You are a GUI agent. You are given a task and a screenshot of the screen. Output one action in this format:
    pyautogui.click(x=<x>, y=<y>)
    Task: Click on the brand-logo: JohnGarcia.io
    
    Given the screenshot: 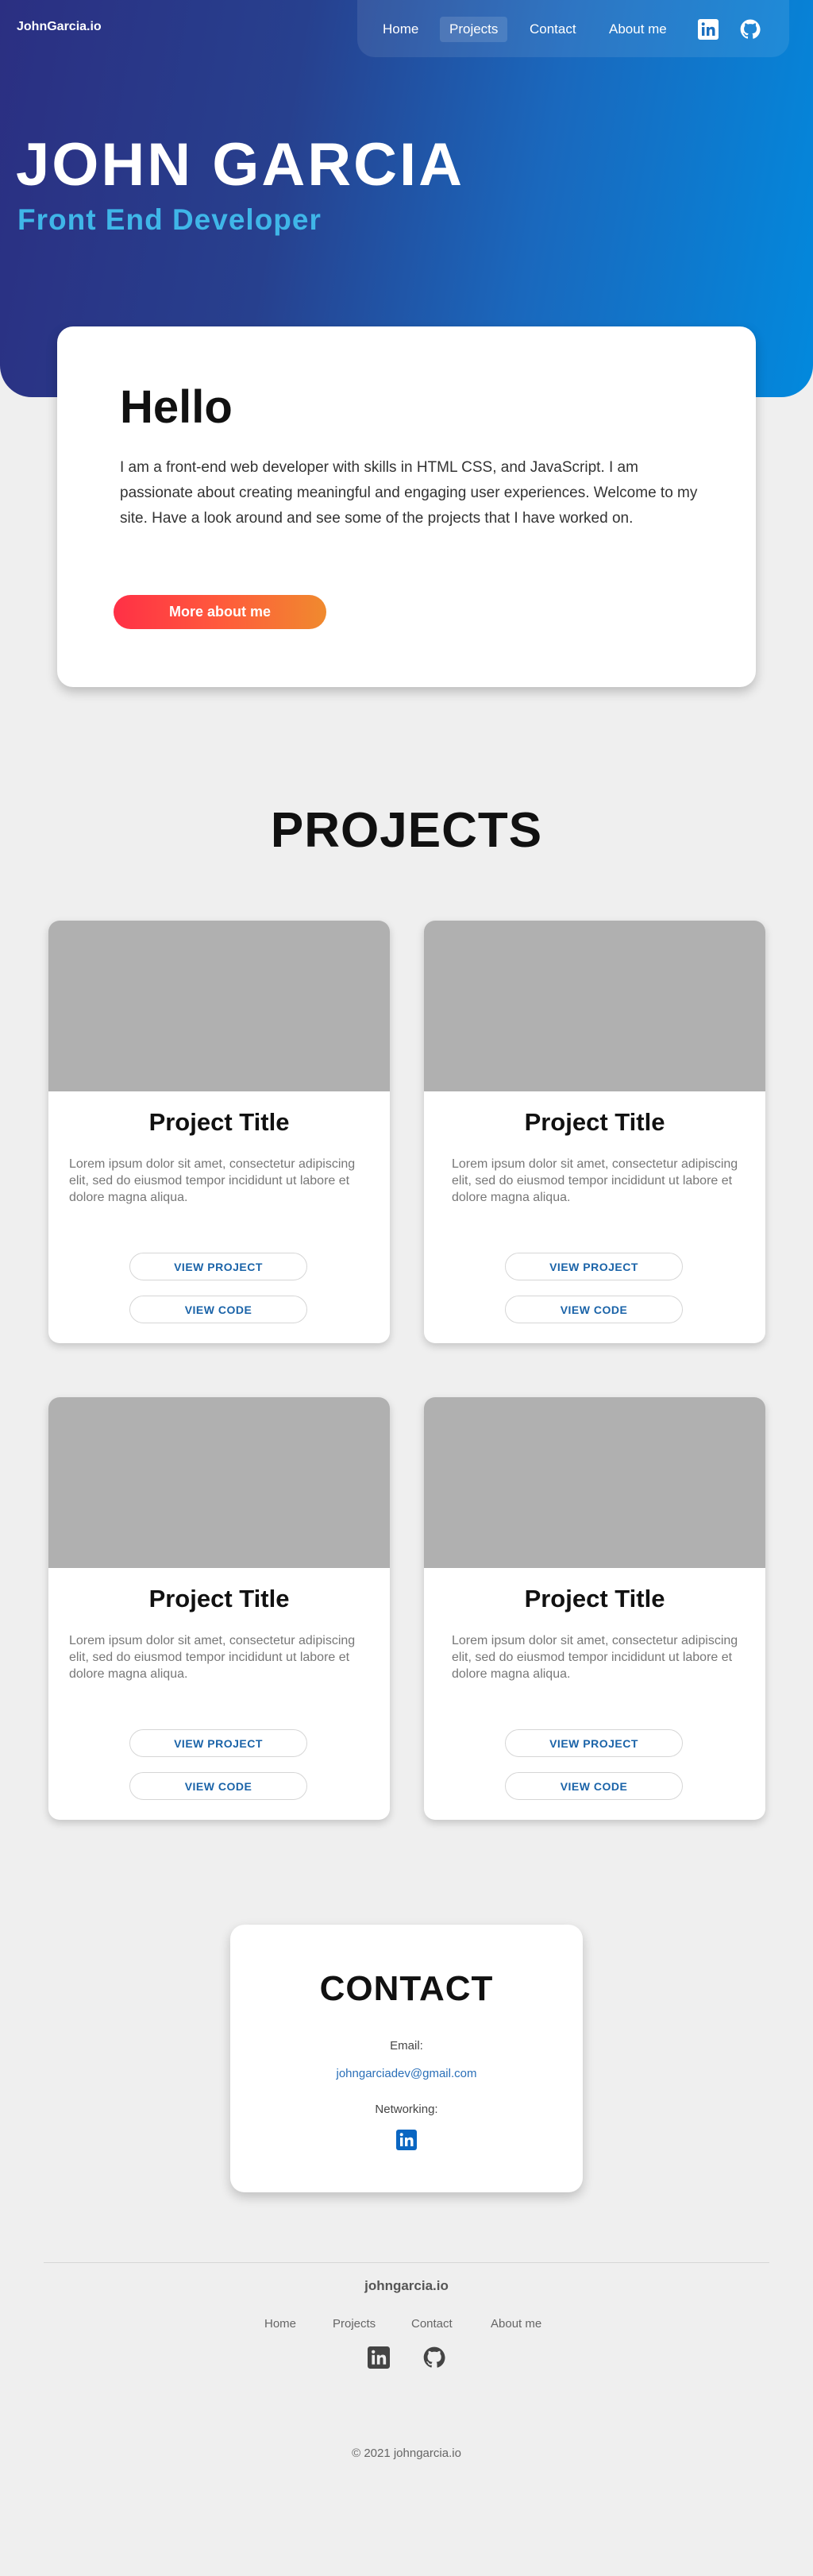 What is the action you would take?
    pyautogui.click(x=60, y=27)
    